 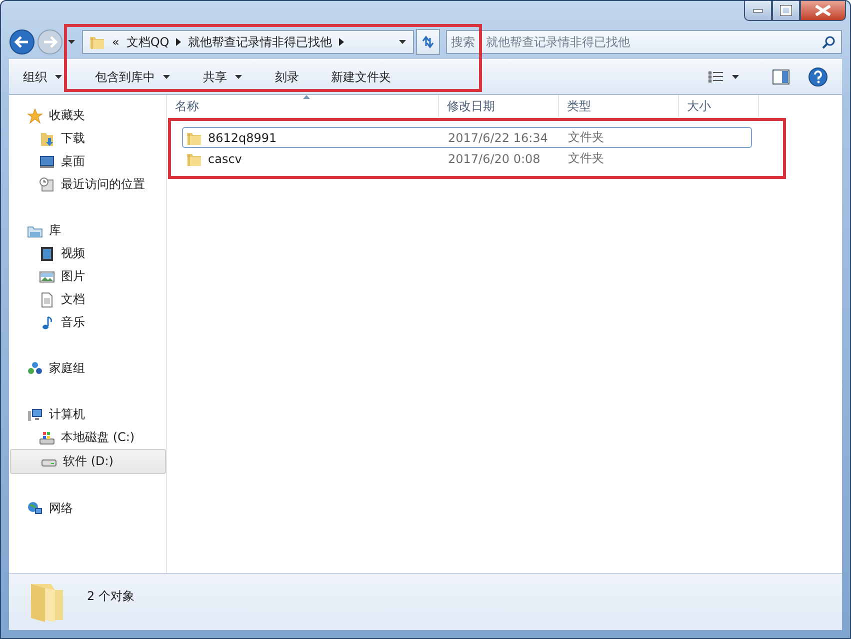 I want to click on modified-date: 2017/6/22 16:34, so click(x=498, y=137).